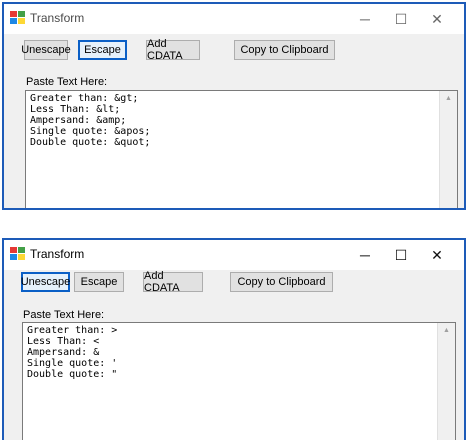 This screenshot has height=440, width=474. I want to click on text-line: Ampersand: &amp;, so click(78, 120).